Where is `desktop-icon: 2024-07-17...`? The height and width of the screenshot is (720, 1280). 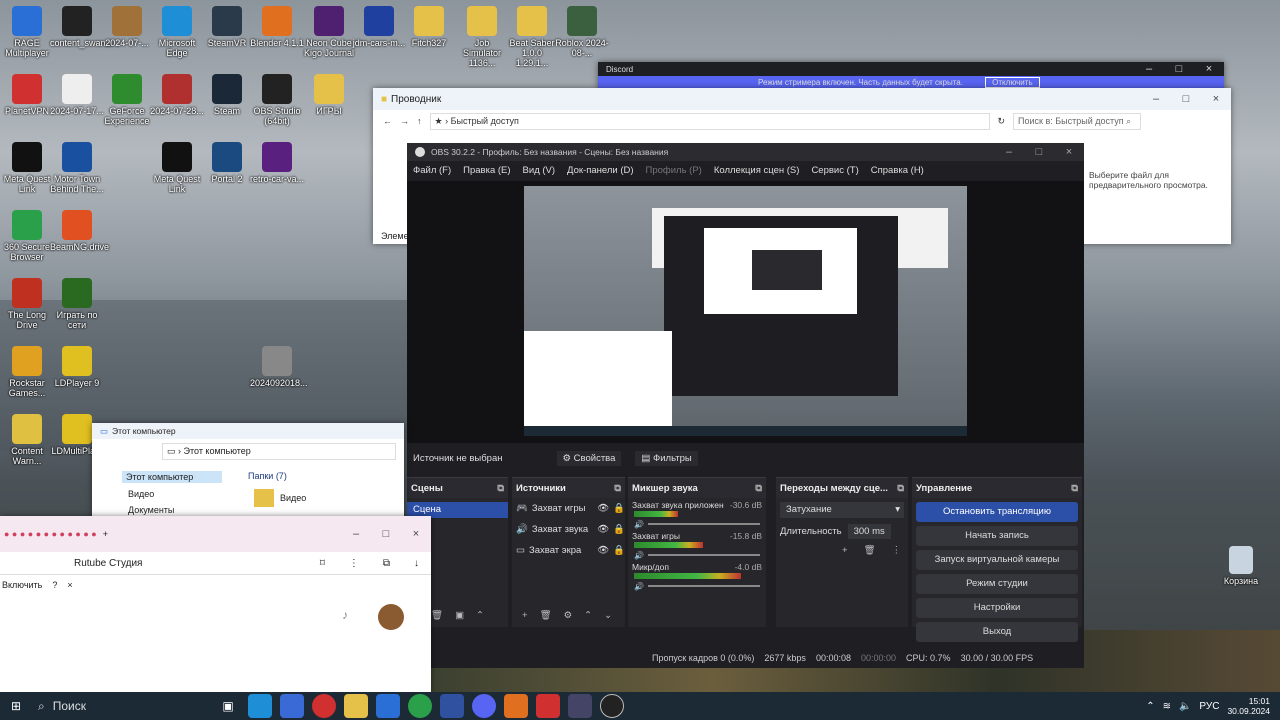 desktop-icon: 2024-07-17... is located at coordinates (77, 95).